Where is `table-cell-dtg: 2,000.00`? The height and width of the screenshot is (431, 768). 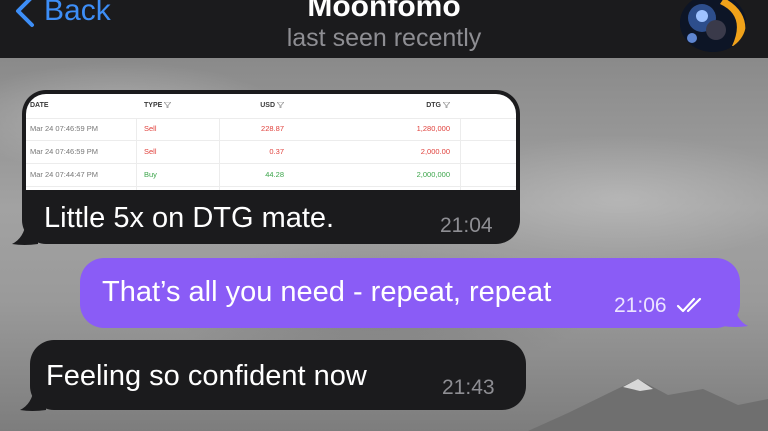 table-cell-dtg: 2,000.00 is located at coordinates (435, 151).